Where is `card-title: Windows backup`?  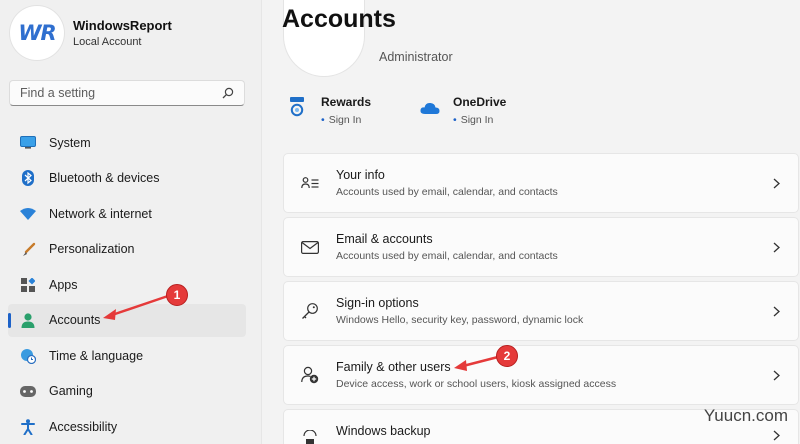
card-title: Windows backup is located at coordinates (383, 431).